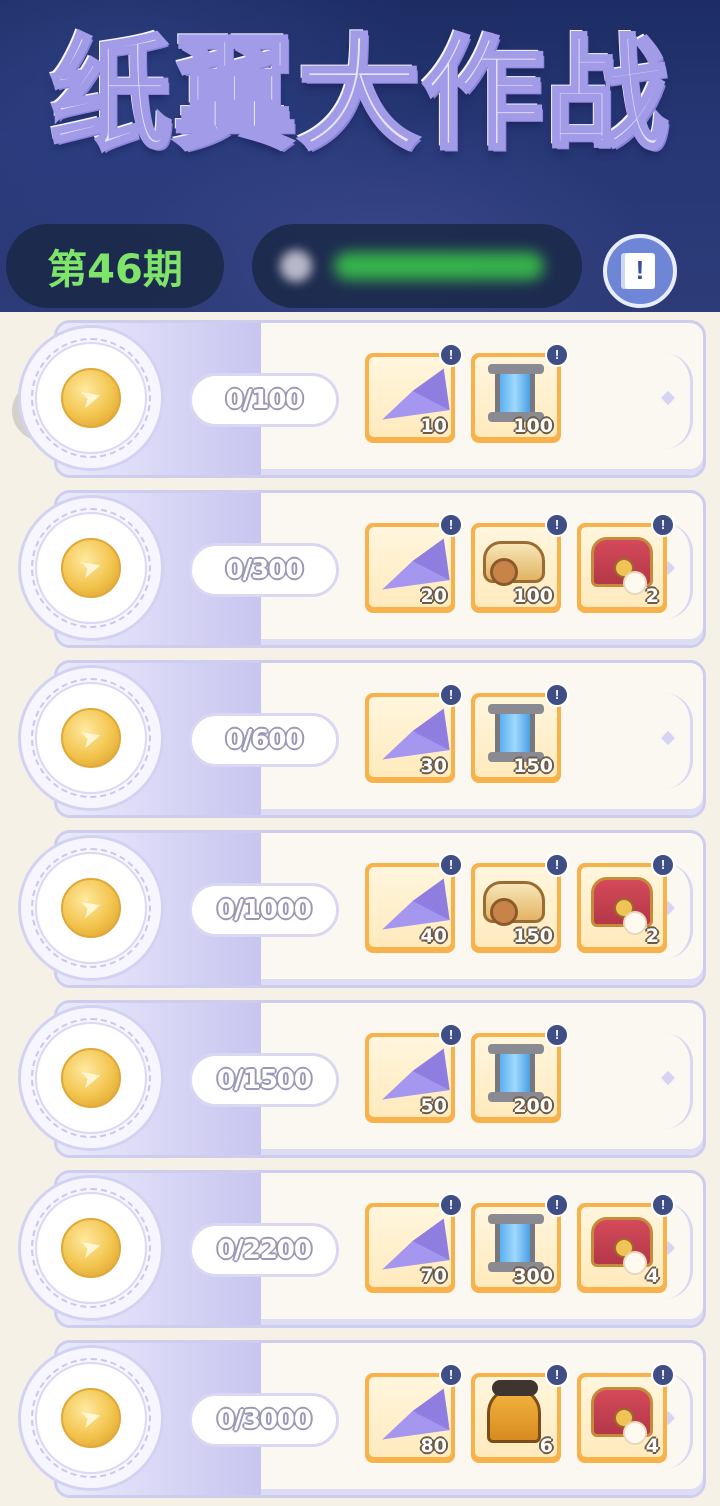 This screenshot has width=720, height=1506. Describe the element at coordinates (264, 400) in the screenshot. I see `tier-progress: 0/100` at that location.